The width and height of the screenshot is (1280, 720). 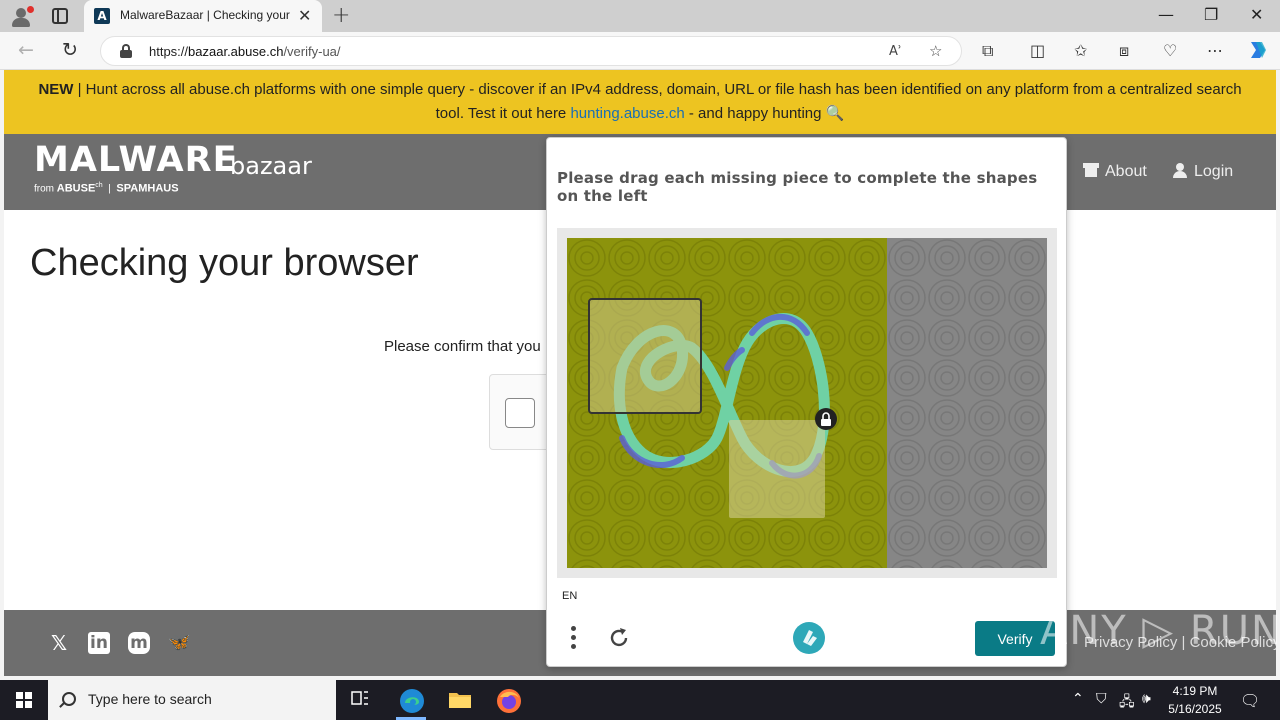 What do you see at coordinates (69, 699) in the screenshot?
I see `search-icon` at bounding box center [69, 699].